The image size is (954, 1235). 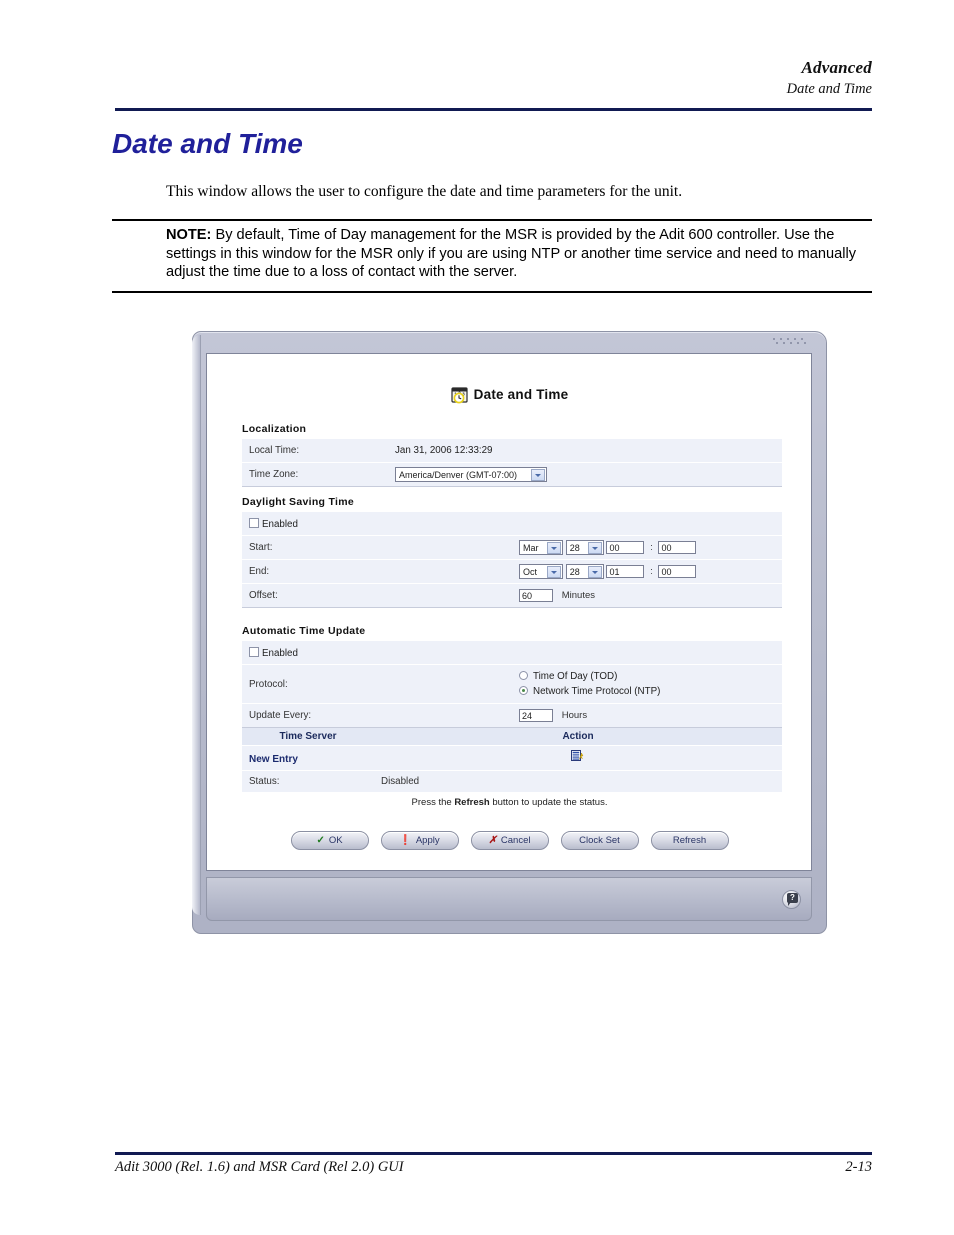 I want to click on time-zone-cell: America/Denver (GMT-07:00), so click(x=585, y=474).